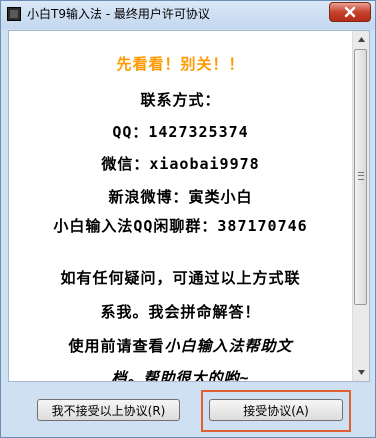  I want to click on scroll-thumb, so click(360, 177).